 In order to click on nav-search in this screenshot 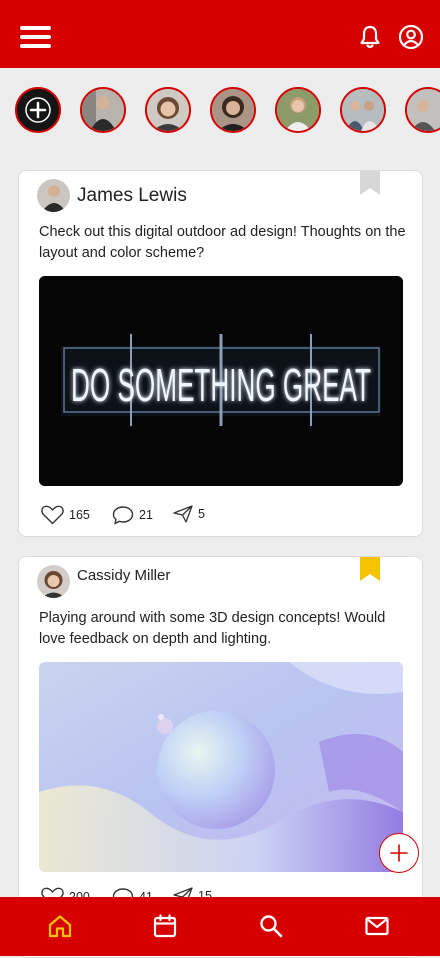, I will do `click(271, 926)`.